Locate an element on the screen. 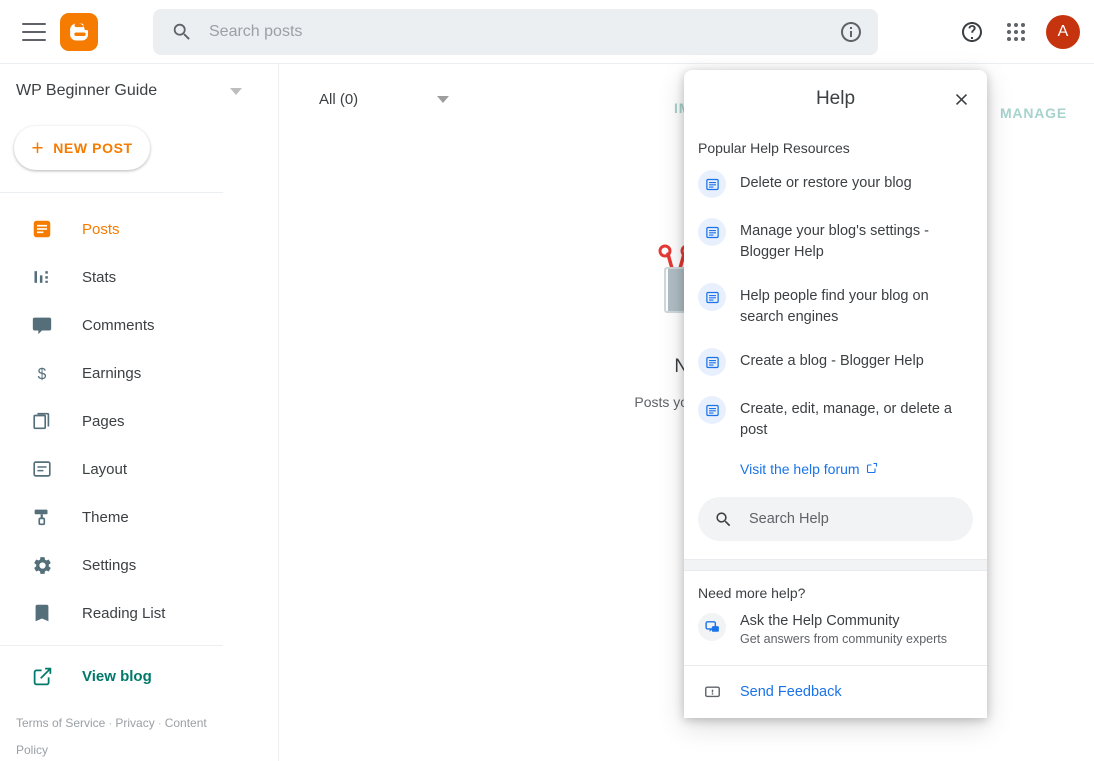  sidebar-item-label: Stats is located at coordinates (99, 277).